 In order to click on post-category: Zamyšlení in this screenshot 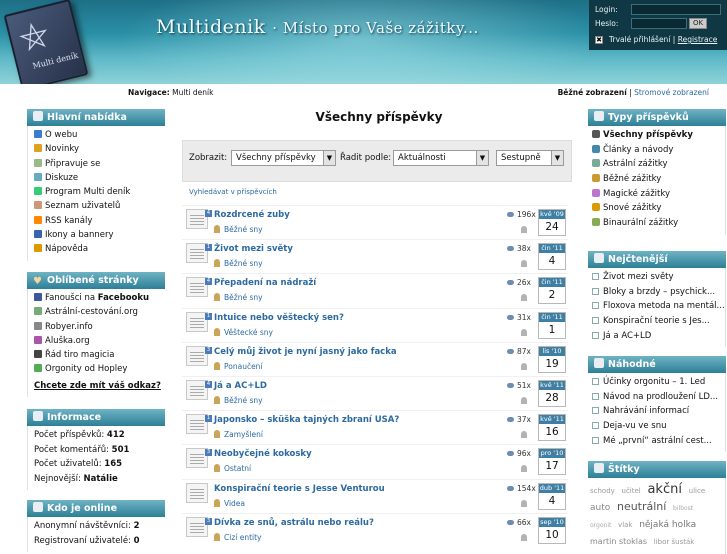, I will do `click(238, 434)`.